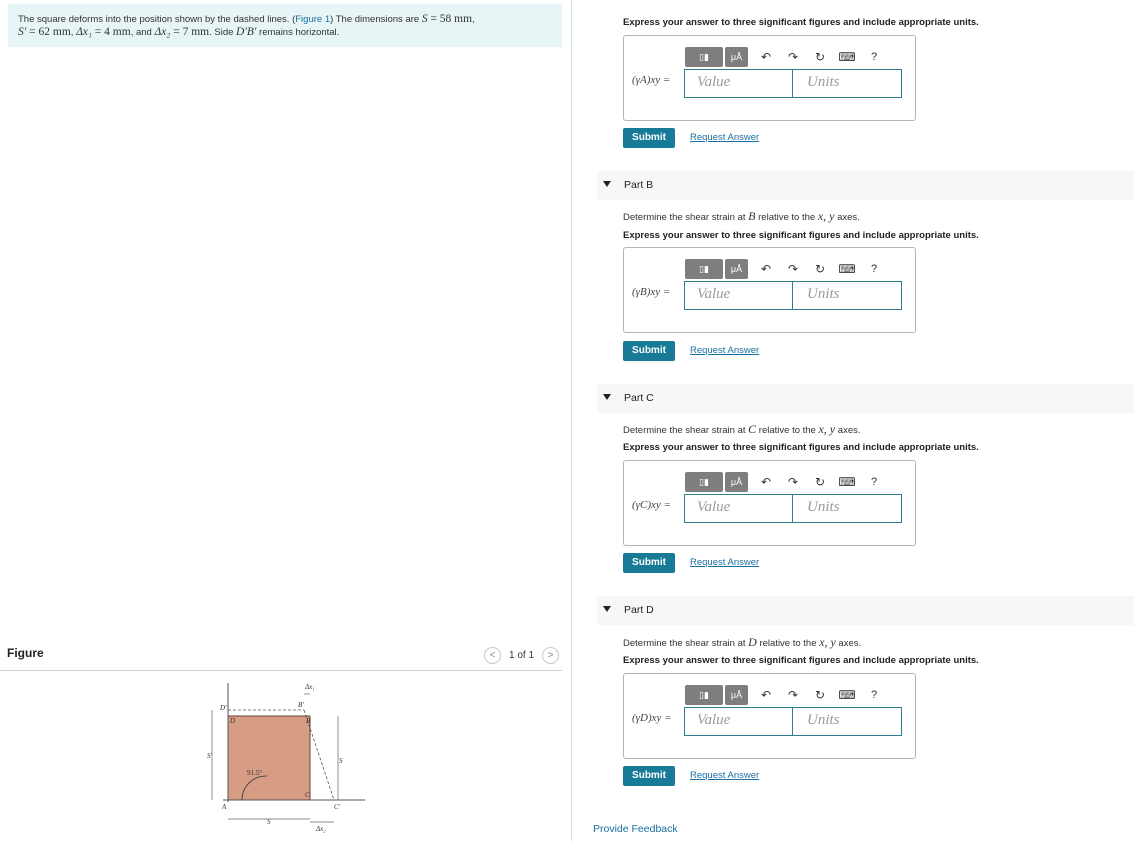 The width and height of the screenshot is (1134, 841). I want to click on submit-button-d: Submit, so click(649, 776).